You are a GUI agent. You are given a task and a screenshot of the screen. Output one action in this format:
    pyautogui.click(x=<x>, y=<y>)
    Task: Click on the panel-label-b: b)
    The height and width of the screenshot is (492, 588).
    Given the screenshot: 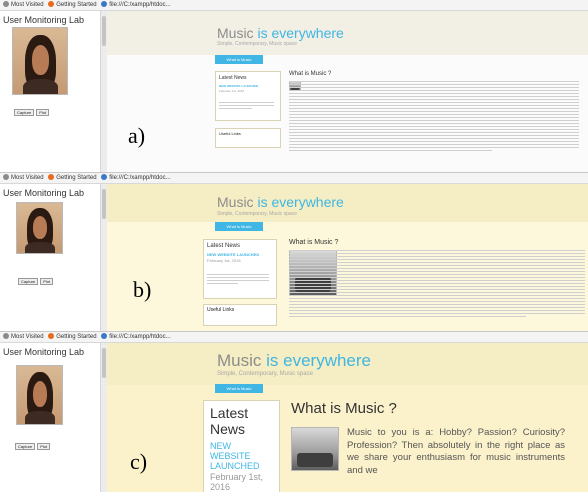 What is the action you would take?
    pyautogui.click(x=142, y=289)
    